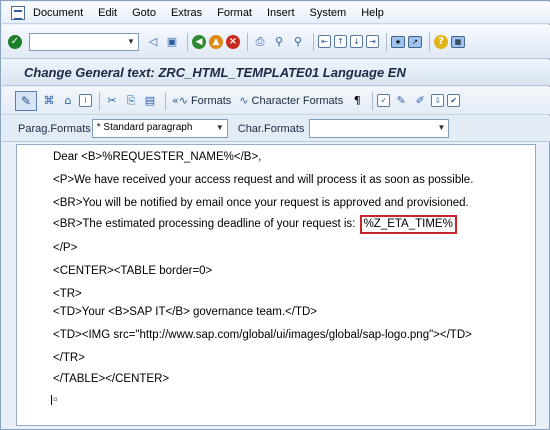  I want to click on paragraph-format-select: * Standard paragraph ▼, so click(159, 128).